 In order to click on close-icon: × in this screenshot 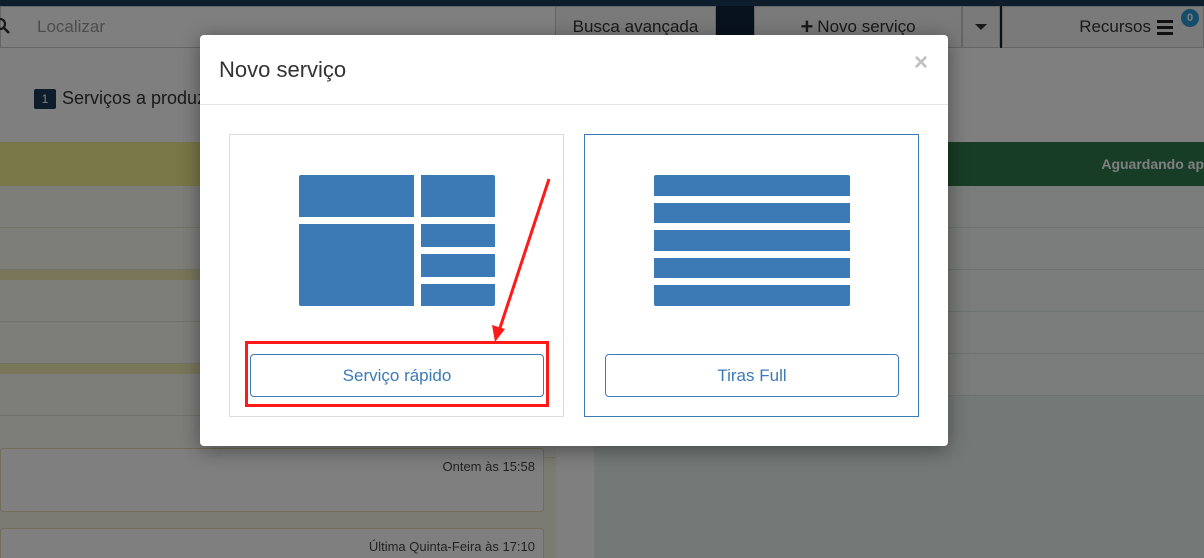, I will do `click(921, 63)`.